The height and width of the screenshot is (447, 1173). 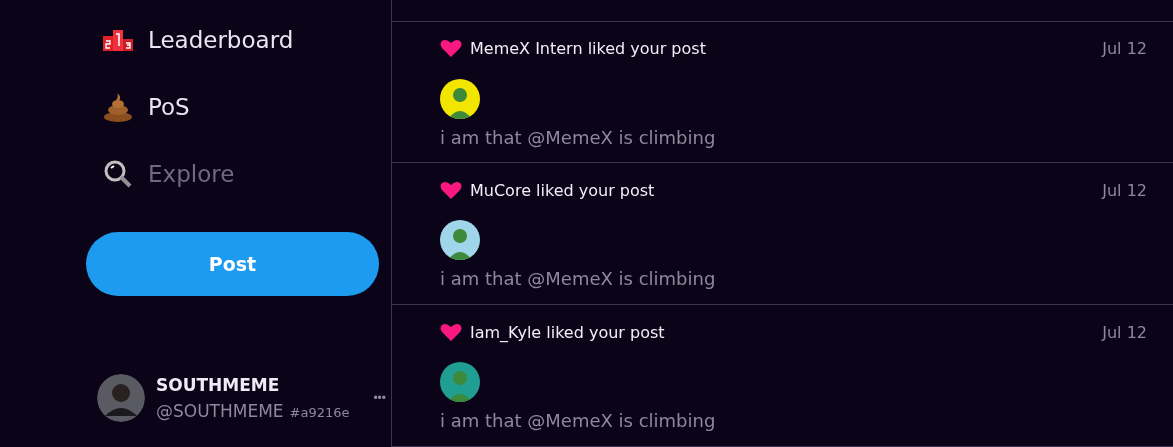 What do you see at coordinates (562, 190) in the screenshot?
I see `notification-title: MuCore liked your post` at bounding box center [562, 190].